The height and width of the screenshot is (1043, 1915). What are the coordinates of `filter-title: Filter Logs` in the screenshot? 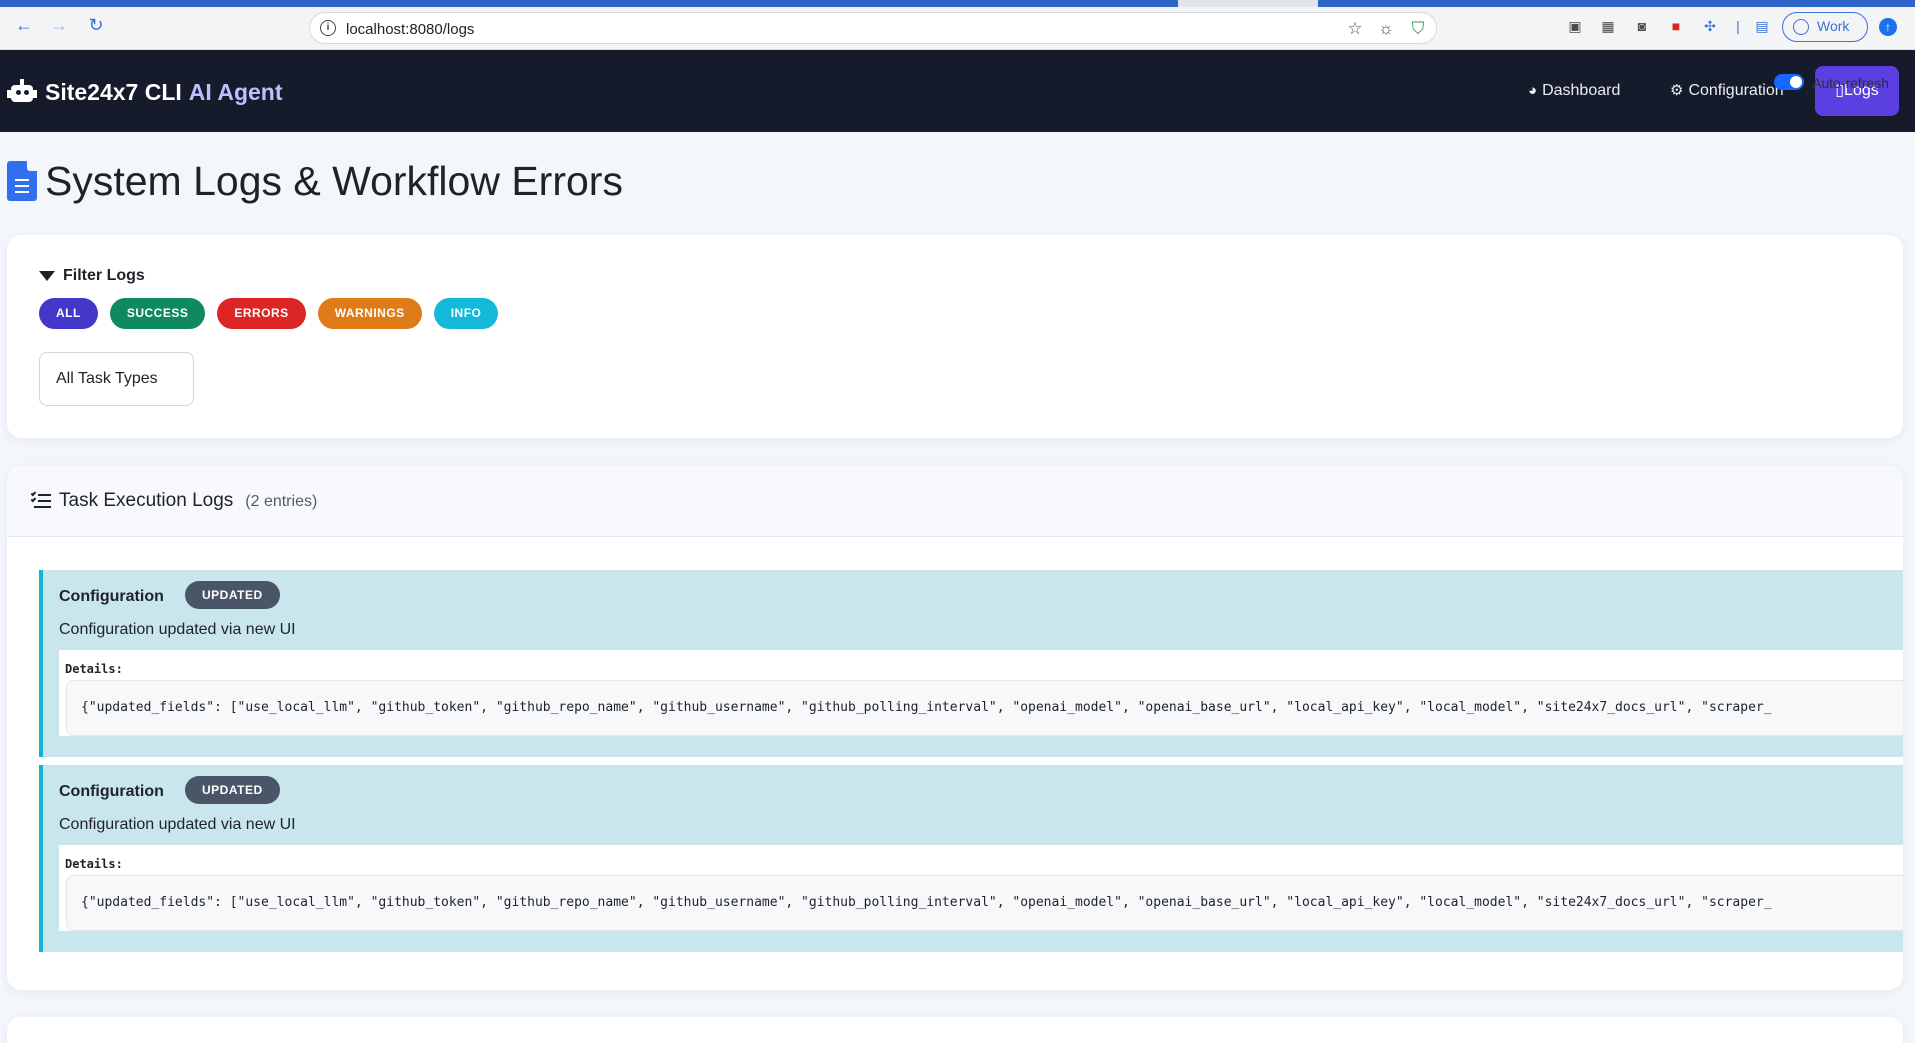 It's located at (92, 276).